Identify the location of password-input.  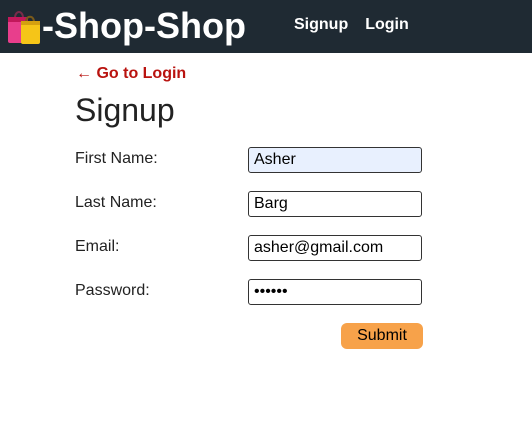
(335, 292).